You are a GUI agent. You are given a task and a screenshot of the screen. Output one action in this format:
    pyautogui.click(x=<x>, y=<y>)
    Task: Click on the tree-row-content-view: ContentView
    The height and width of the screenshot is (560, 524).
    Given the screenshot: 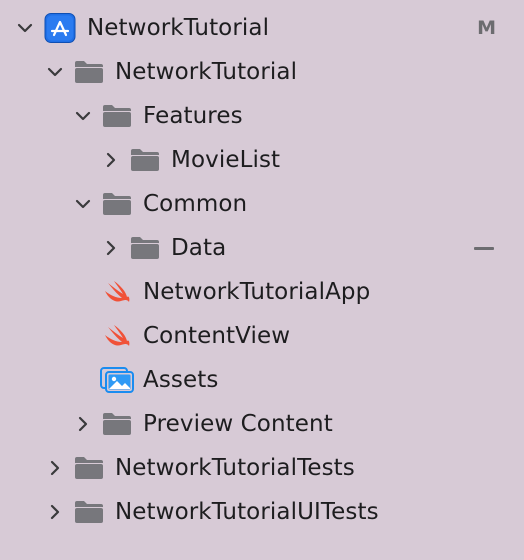 What is the action you would take?
    pyautogui.click(x=262, y=336)
    